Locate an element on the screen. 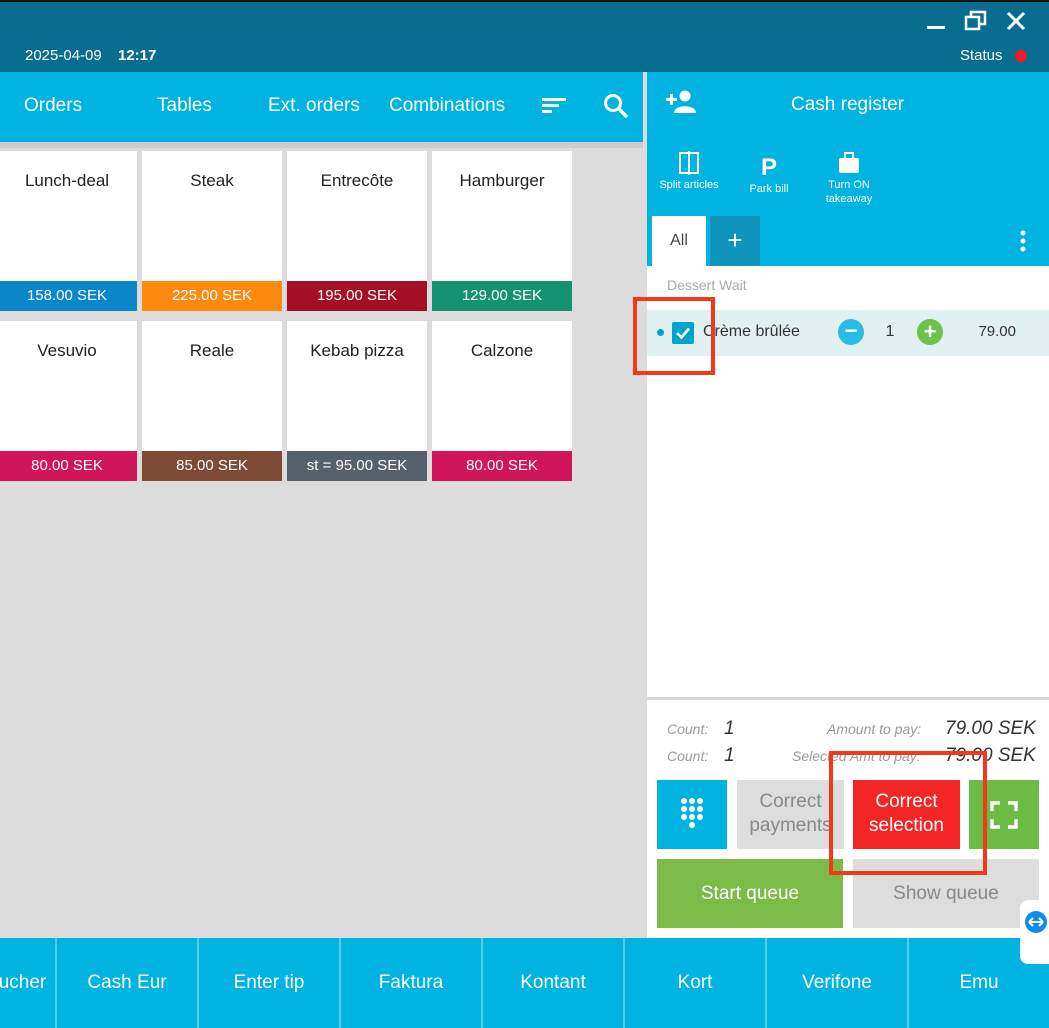  register-title: Cash register is located at coordinates (847, 104).